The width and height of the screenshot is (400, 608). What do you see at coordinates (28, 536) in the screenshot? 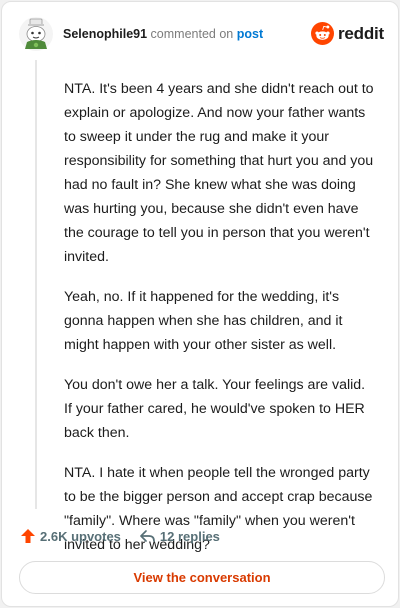
I see `upvote-arrow-icon` at bounding box center [28, 536].